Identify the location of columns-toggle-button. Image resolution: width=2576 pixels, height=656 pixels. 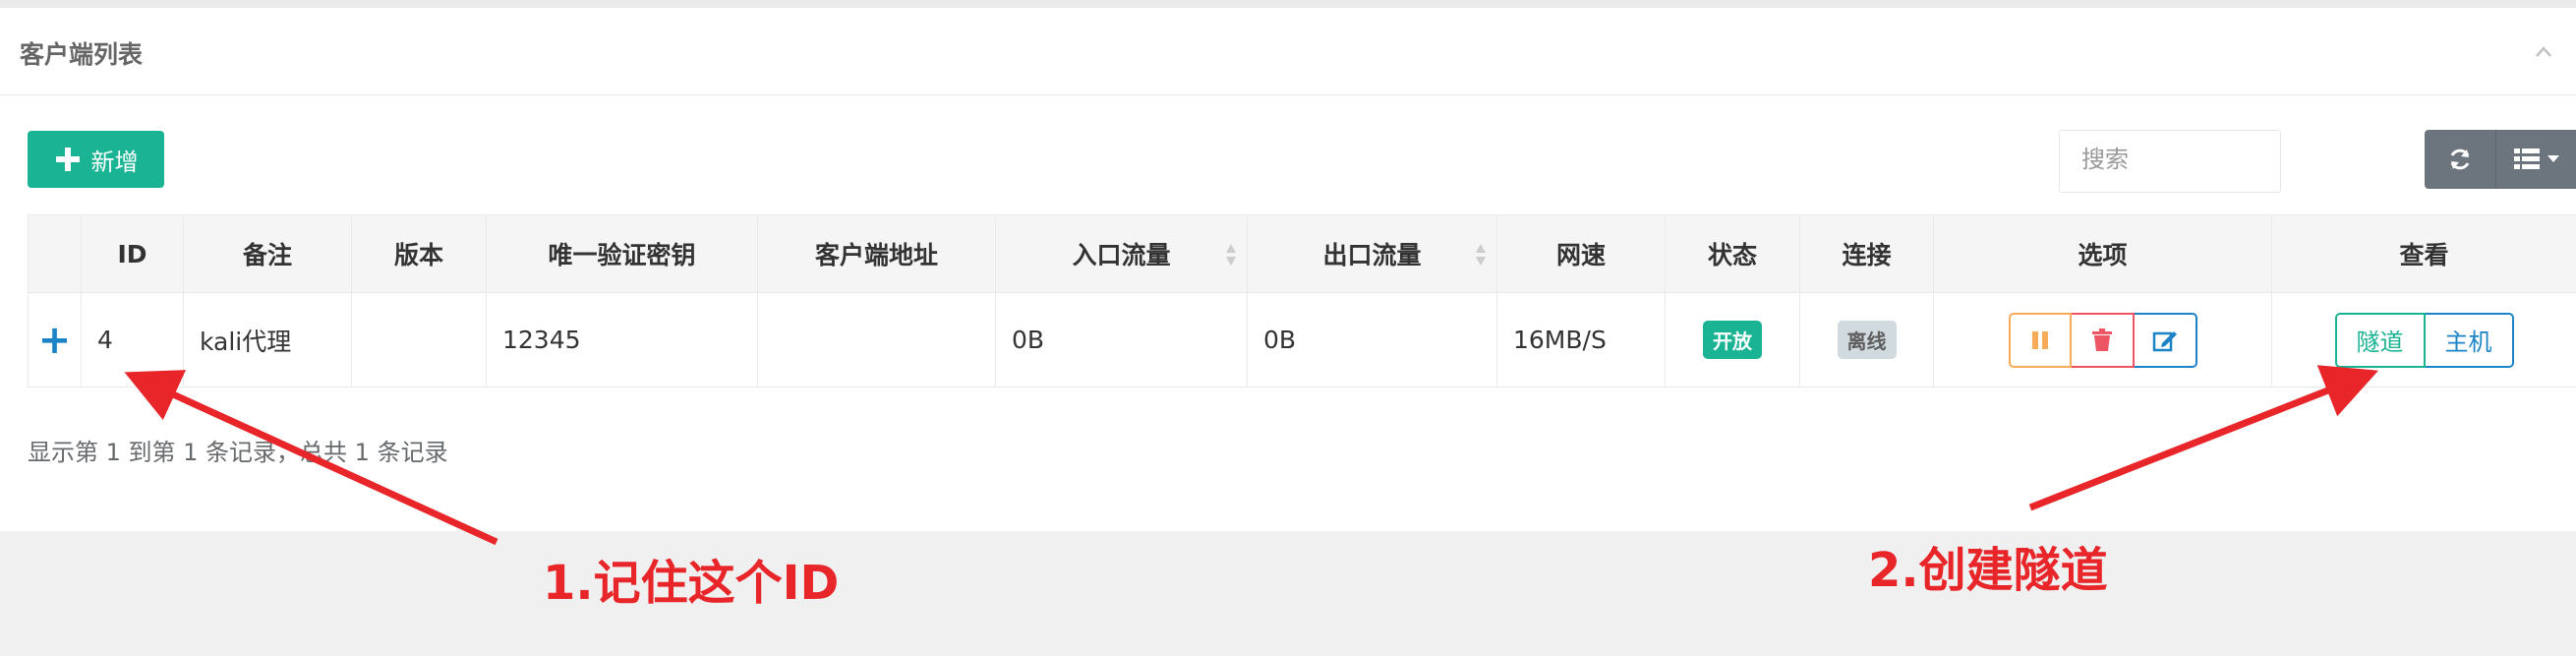
(2536, 159).